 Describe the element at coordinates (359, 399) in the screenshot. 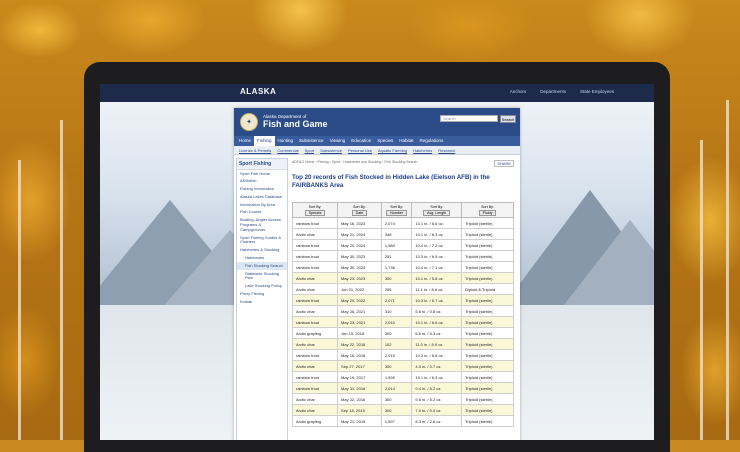

I see `table-cell: May 22, 2016` at that location.